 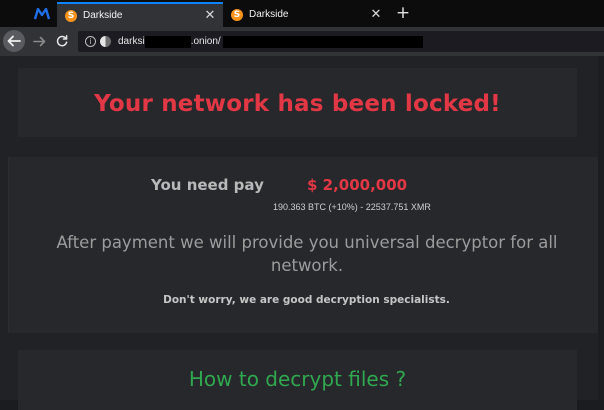 What do you see at coordinates (105, 41) in the screenshot?
I see `onion-icon` at bounding box center [105, 41].